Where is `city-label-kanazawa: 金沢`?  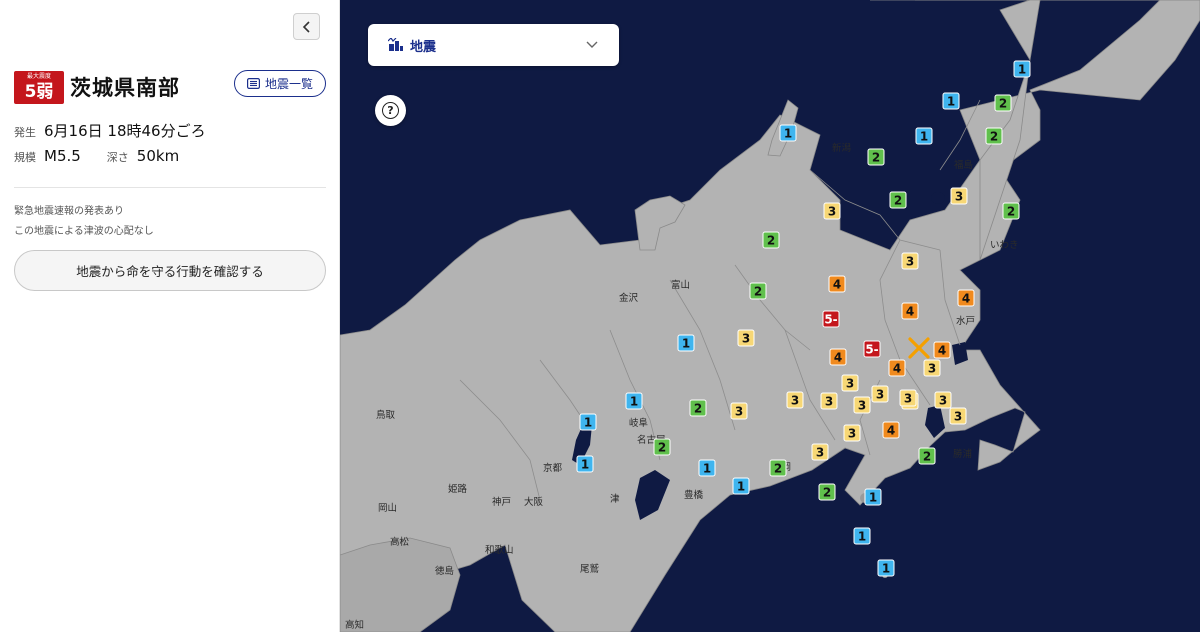
city-label-kanazawa: 金沢 is located at coordinates (629, 298).